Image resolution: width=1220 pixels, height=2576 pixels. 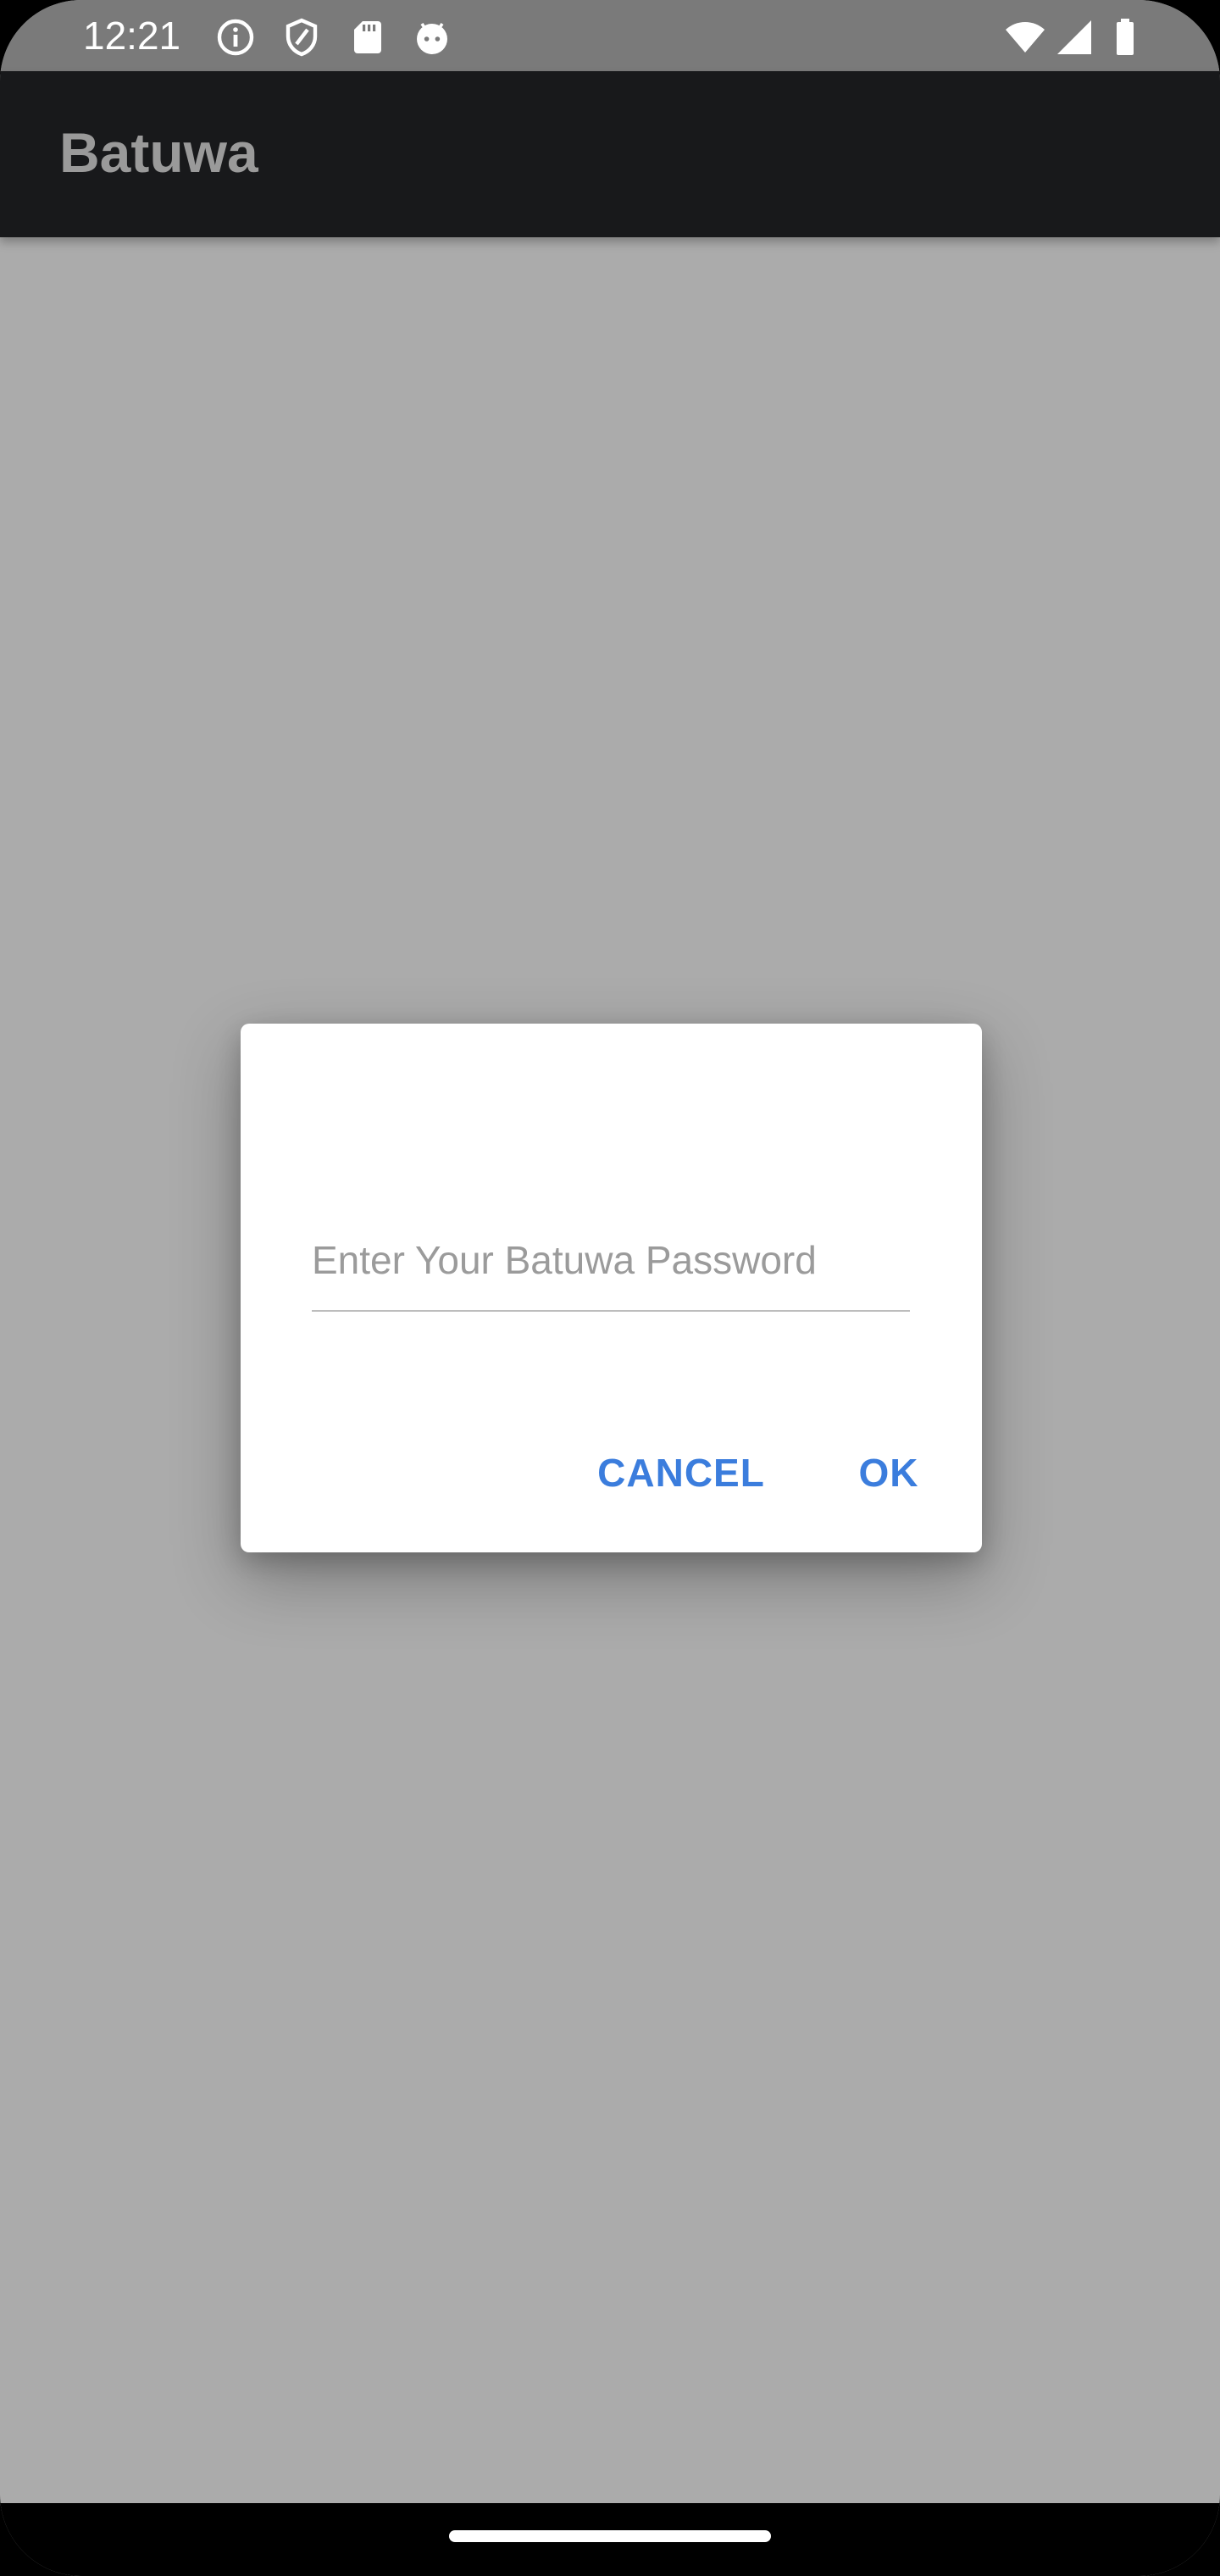 What do you see at coordinates (889, 1472) in the screenshot?
I see `ok-button: OK` at bounding box center [889, 1472].